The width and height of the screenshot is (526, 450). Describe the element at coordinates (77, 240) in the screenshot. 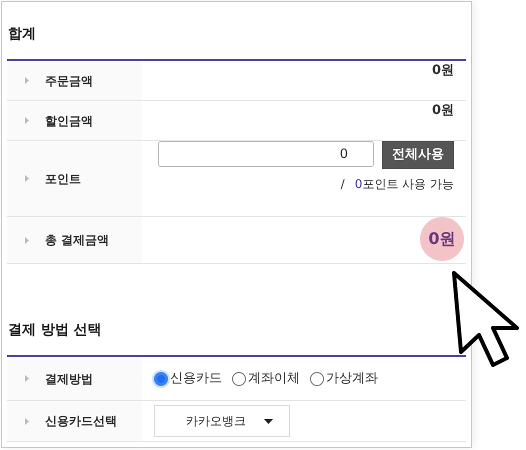

I see `row-label: 총 결제금액` at that location.